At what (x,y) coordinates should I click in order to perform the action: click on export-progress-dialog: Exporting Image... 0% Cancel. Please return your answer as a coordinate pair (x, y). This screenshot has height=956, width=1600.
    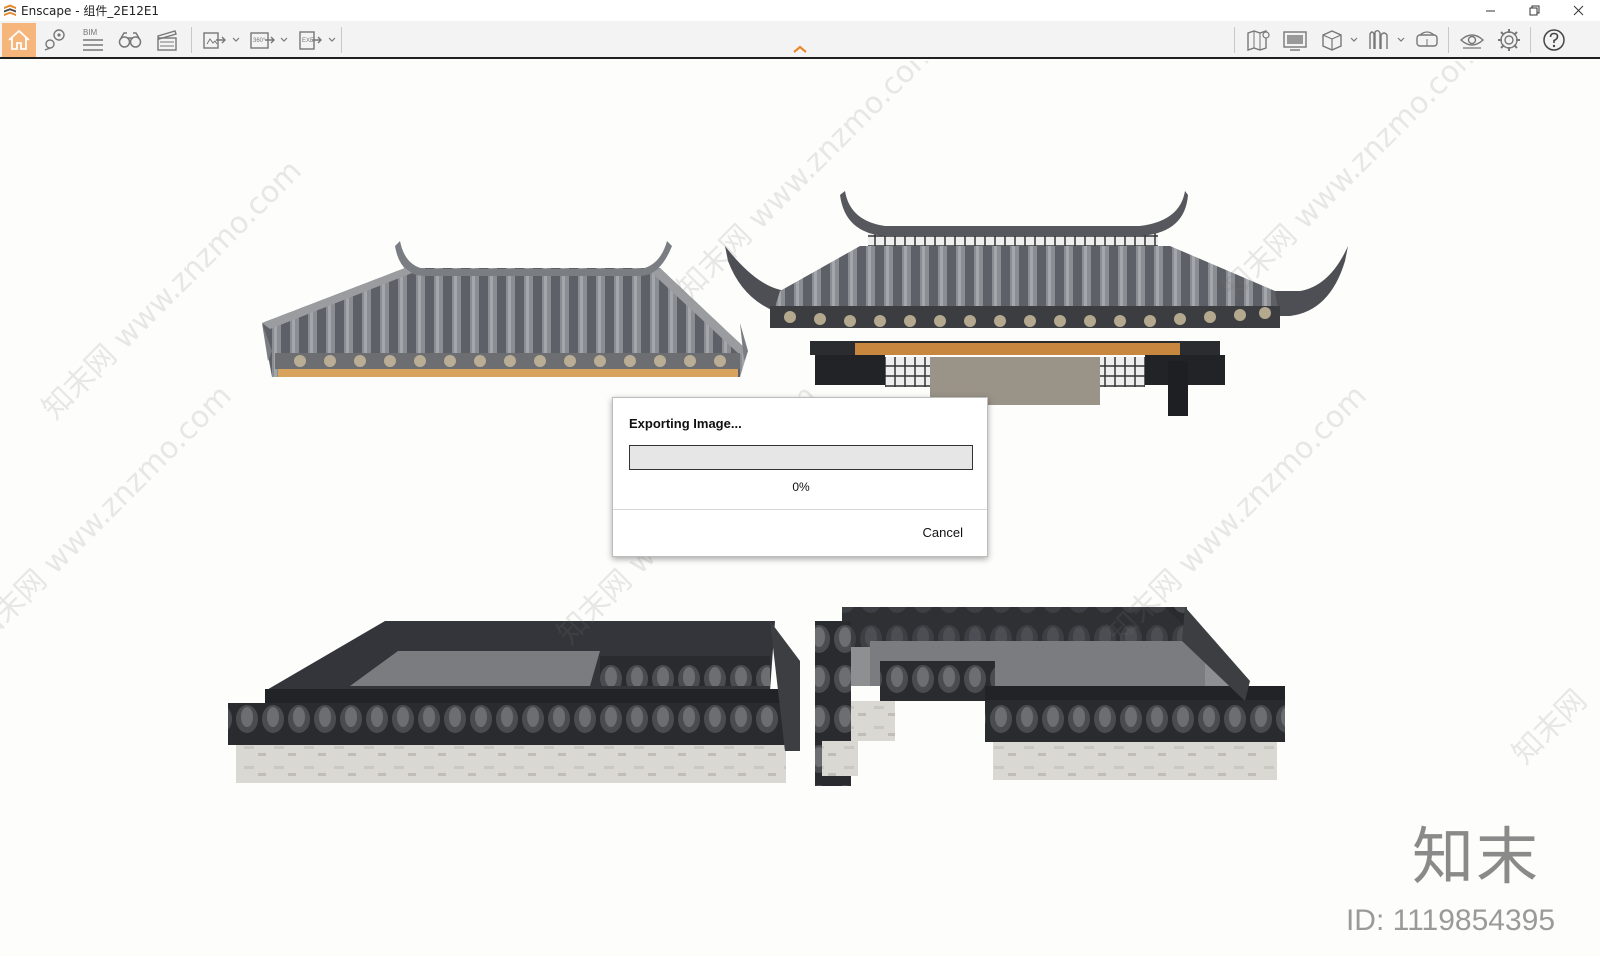
    Looking at the image, I should click on (800, 477).